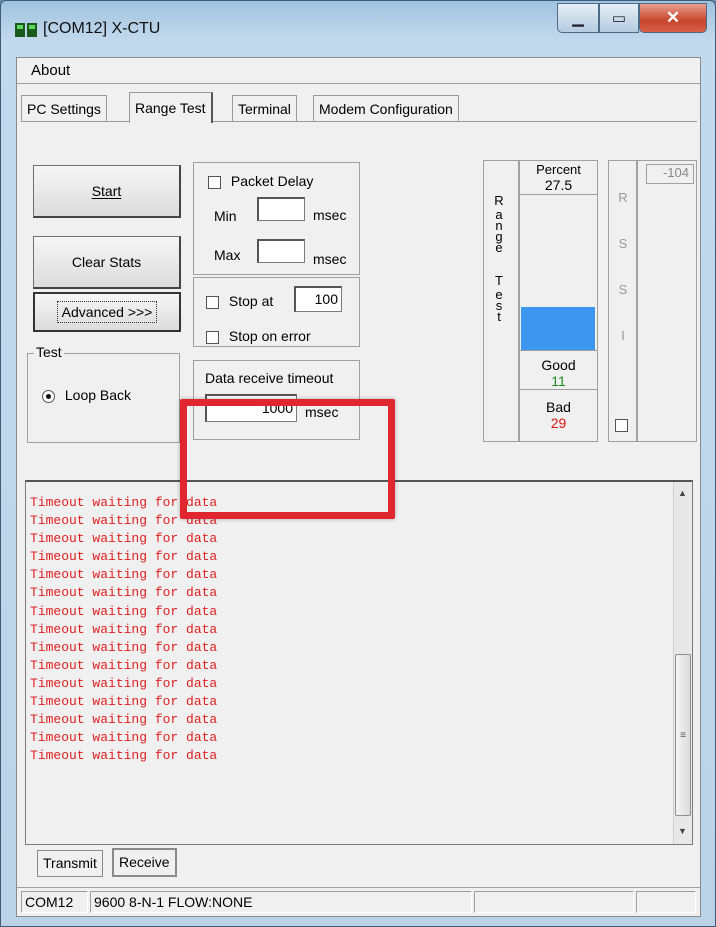 The width and height of the screenshot is (716, 927). What do you see at coordinates (558, 381) in the screenshot?
I see `good-value: 11` at bounding box center [558, 381].